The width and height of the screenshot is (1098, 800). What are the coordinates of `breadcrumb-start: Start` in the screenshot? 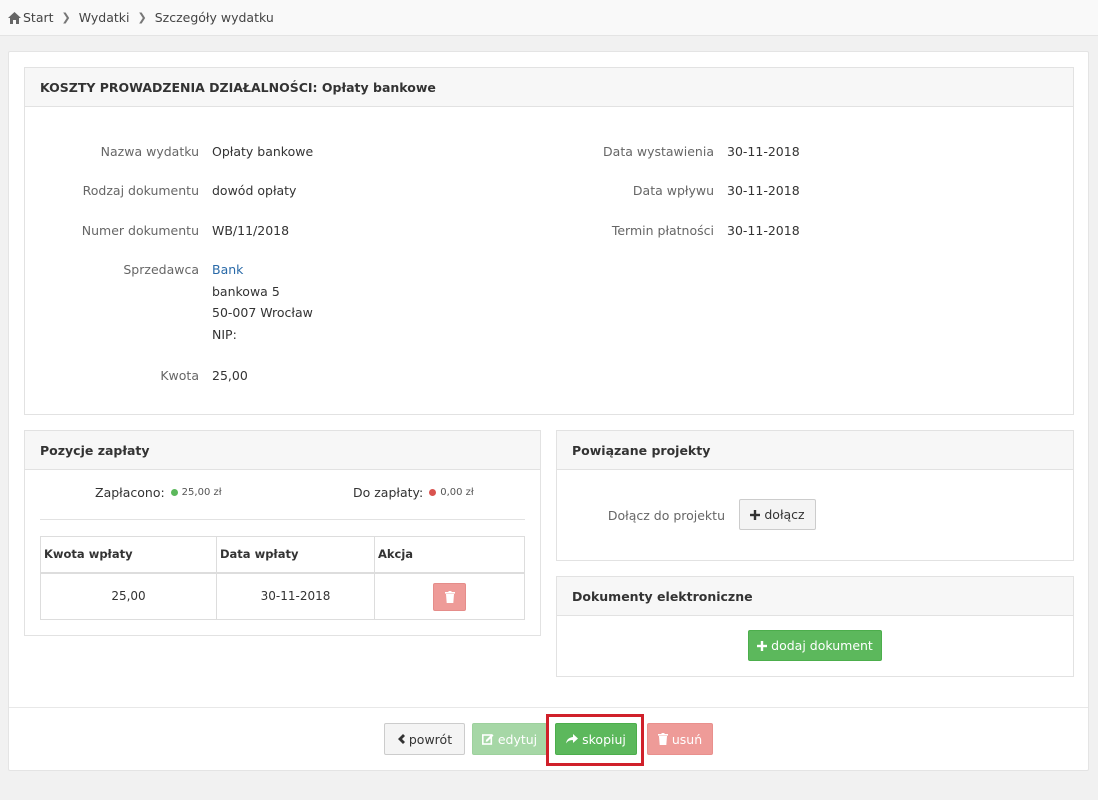 It's located at (31, 17).